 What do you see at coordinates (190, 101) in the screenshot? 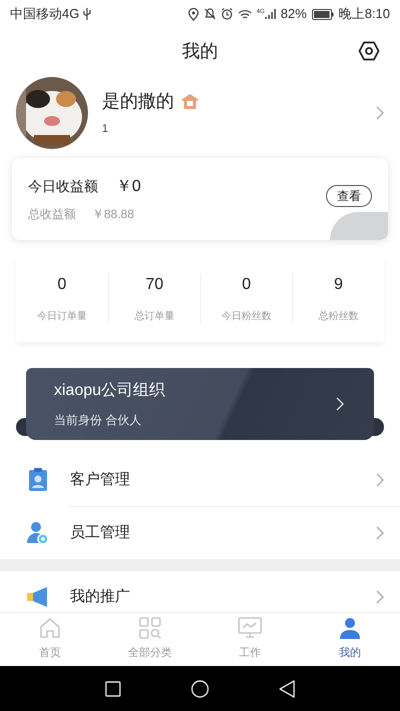
I see `house-badge-icon` at bounding box center [190, 101].